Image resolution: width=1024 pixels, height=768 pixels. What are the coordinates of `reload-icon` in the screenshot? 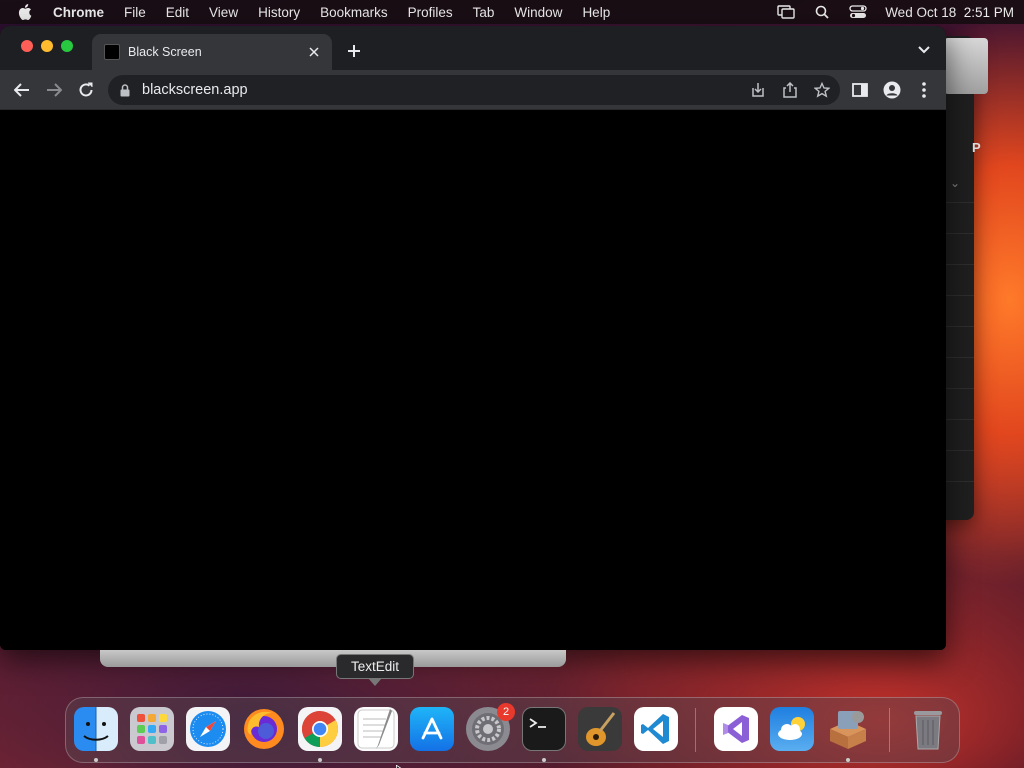 It's located at (86, 90).